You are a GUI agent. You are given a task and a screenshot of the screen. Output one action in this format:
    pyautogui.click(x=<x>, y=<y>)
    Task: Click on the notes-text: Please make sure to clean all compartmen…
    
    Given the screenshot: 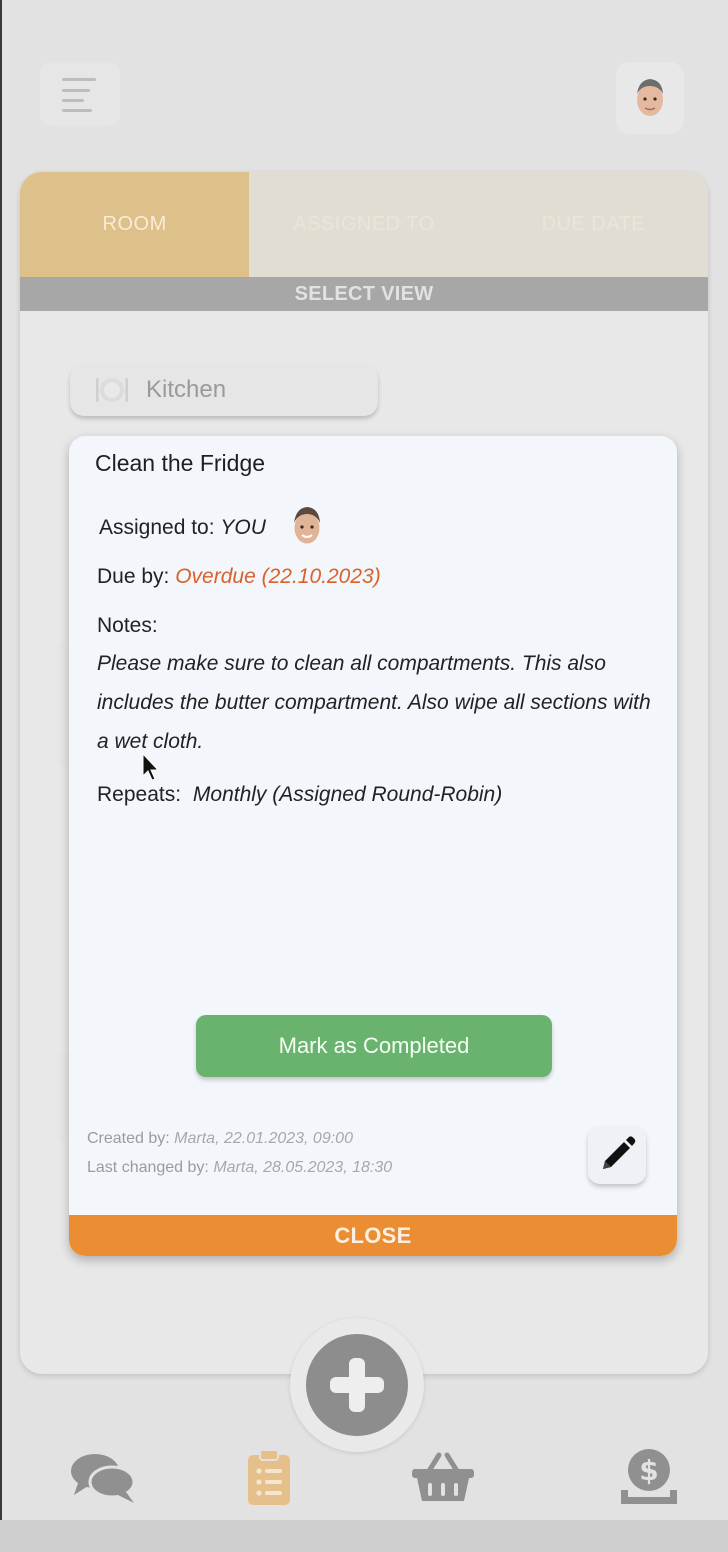 What is the action you would take?
    pyautogui.click(x=374, y=702)
    